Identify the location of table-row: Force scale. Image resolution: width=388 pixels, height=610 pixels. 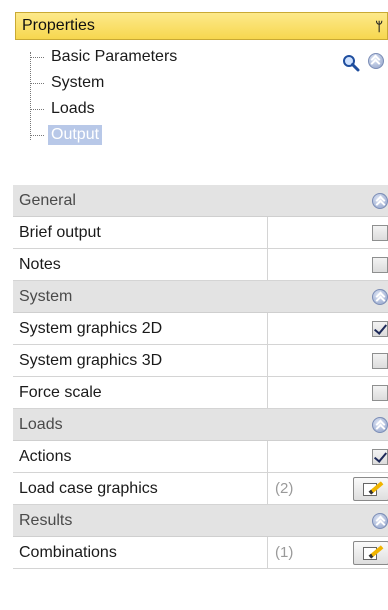
(200, 393).